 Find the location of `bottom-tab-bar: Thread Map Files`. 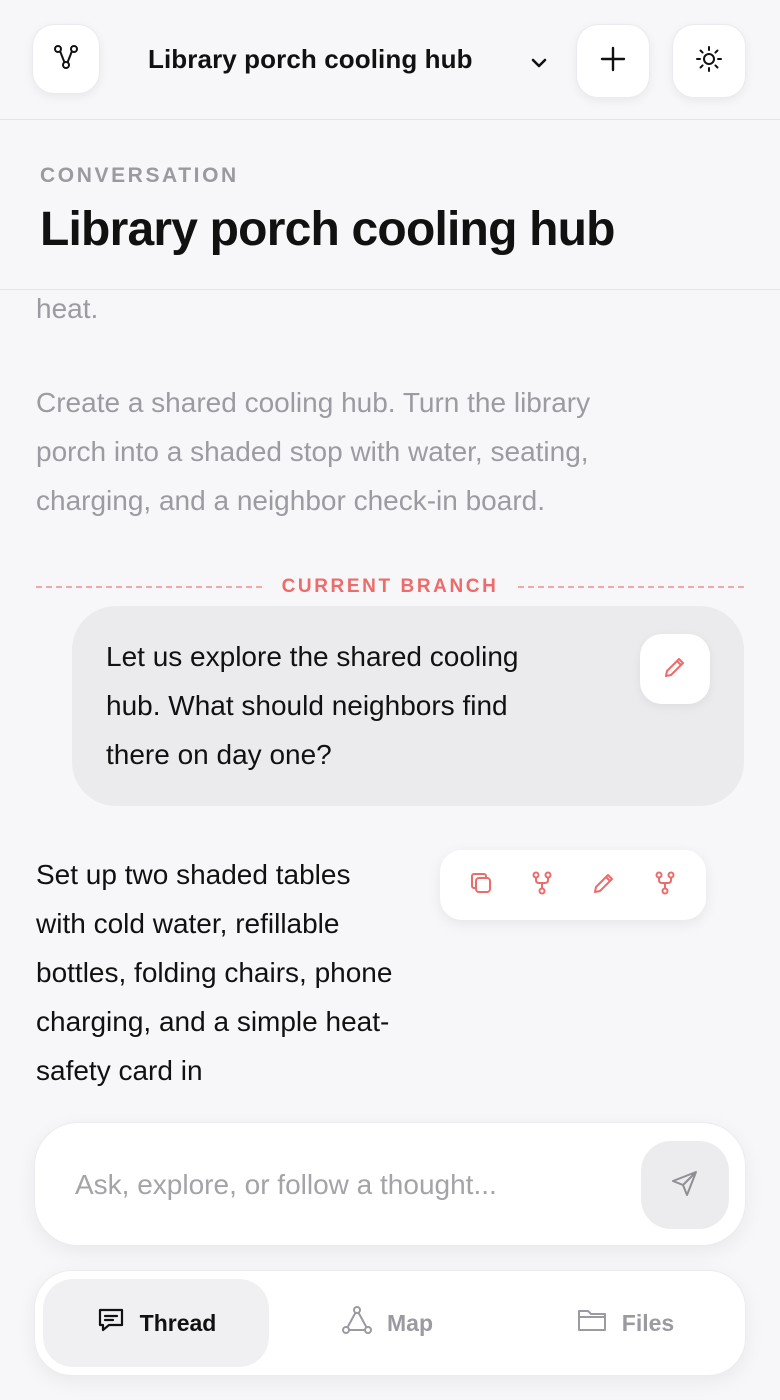

bottom-tab-bar: Thread Map Files is located at coordinates (390, 1323).